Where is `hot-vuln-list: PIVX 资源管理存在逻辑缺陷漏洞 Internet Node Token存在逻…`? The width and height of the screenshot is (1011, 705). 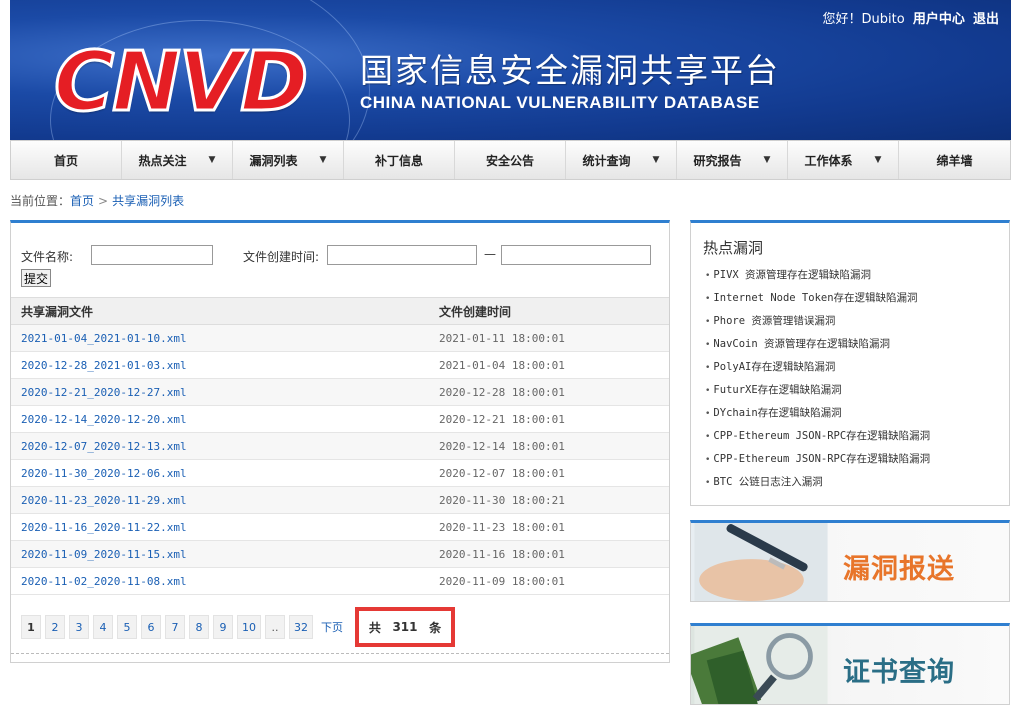 hot-vuln-list: PIVX 资源管理存在逻辑缺陷漏洞 Internet Node Token存在逻… is located at coordinates (817, 382).